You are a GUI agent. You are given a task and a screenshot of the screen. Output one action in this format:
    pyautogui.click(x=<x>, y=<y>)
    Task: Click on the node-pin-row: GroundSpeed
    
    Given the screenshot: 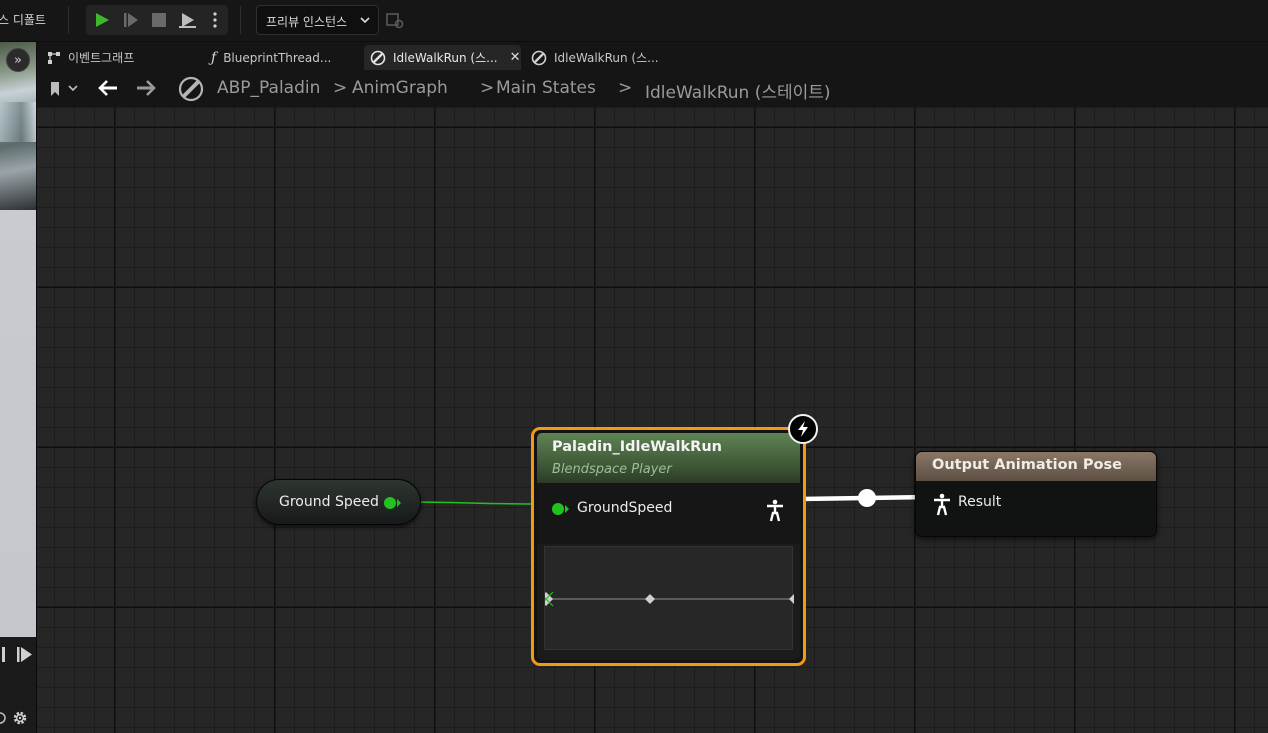 What is the action you would take?
    pyautogui.click(x=668, y=513)
    